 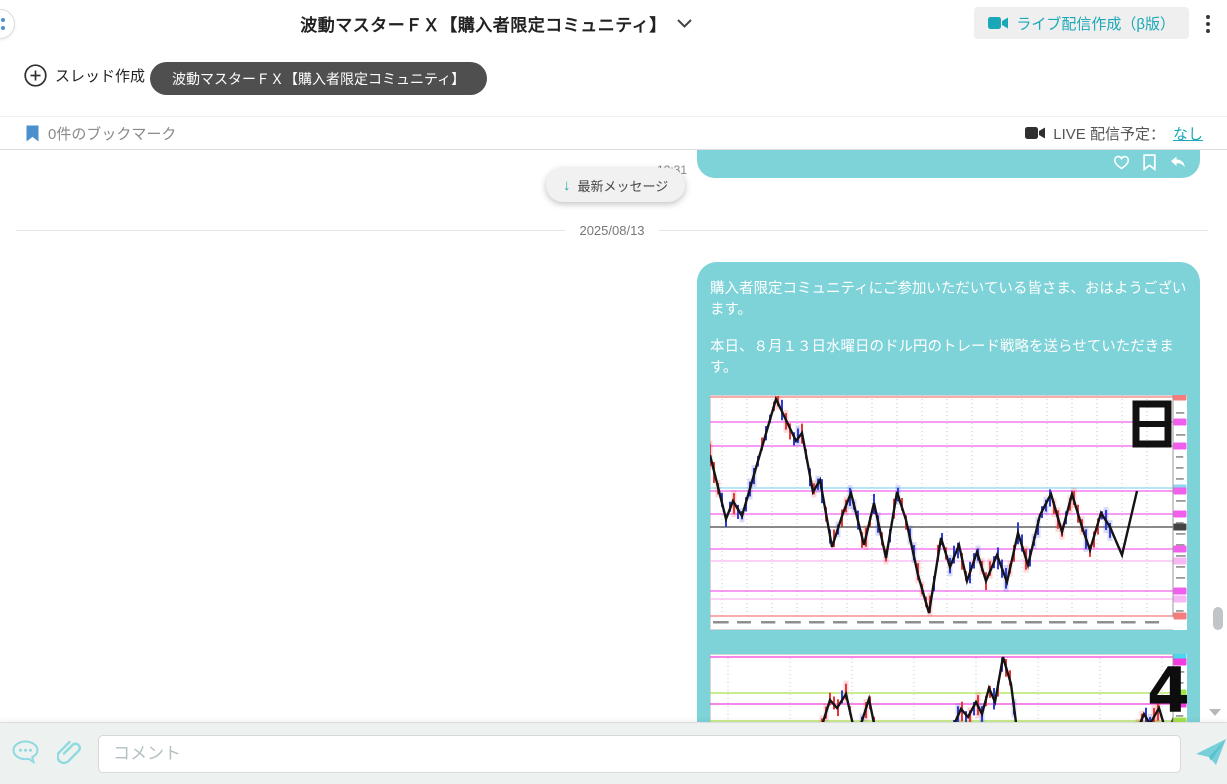 What do you see at coordinates (948, 642) in the screenshot?
I see `chart-gap` at bounding box center [948, 642].